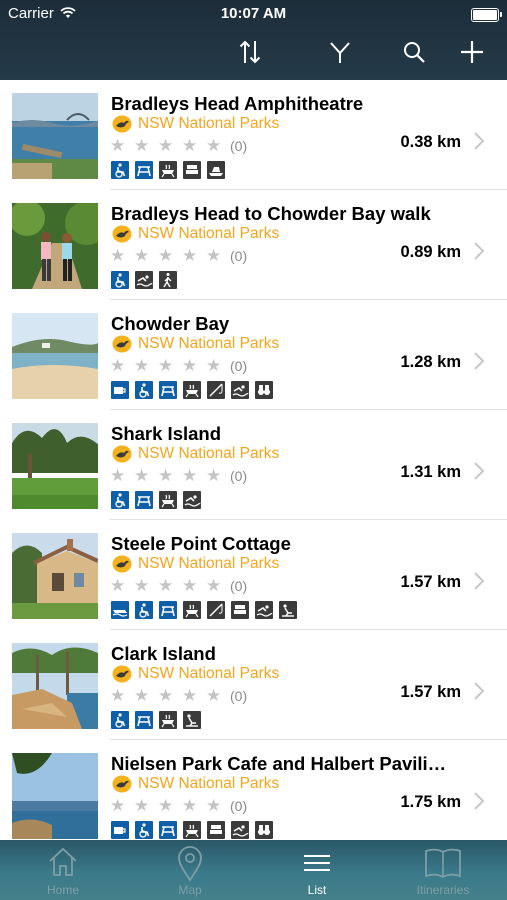 This screenshot has height=900, width=507. I want to click on search-button, so click(414, 52).